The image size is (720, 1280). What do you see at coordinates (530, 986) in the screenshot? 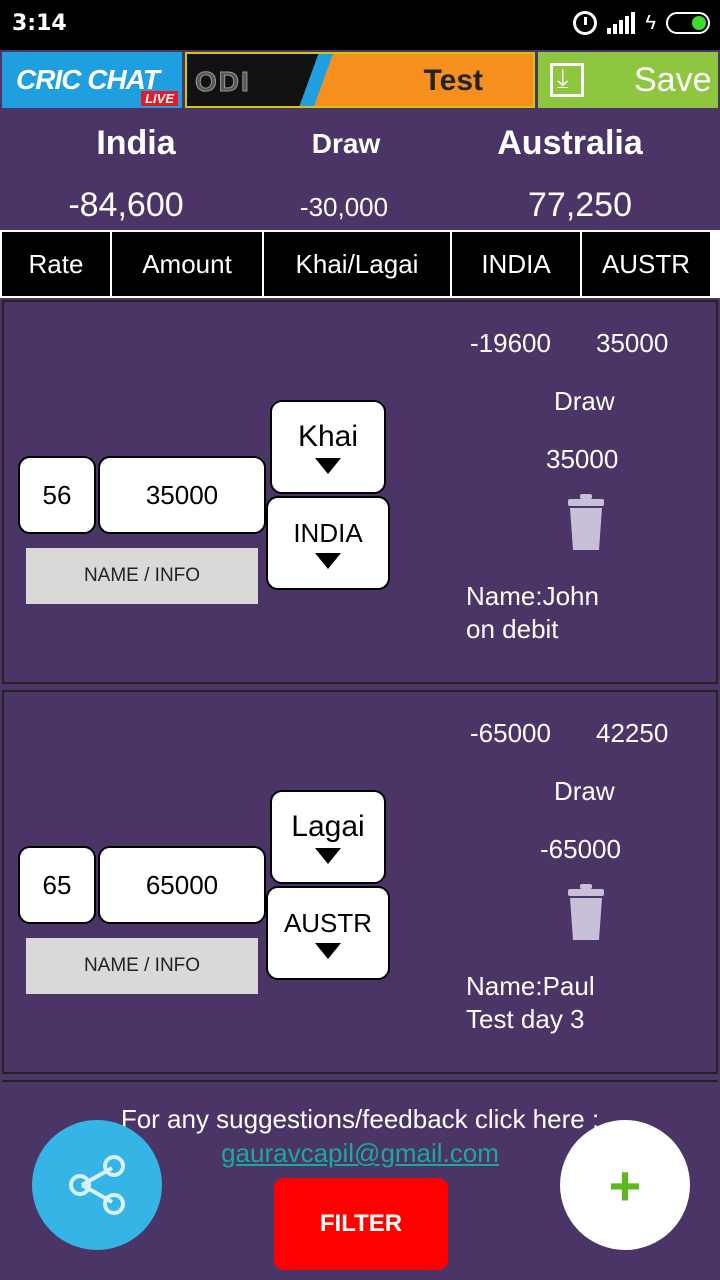
I see `note-name: Name:Paul` at bounding box center [530, 986].